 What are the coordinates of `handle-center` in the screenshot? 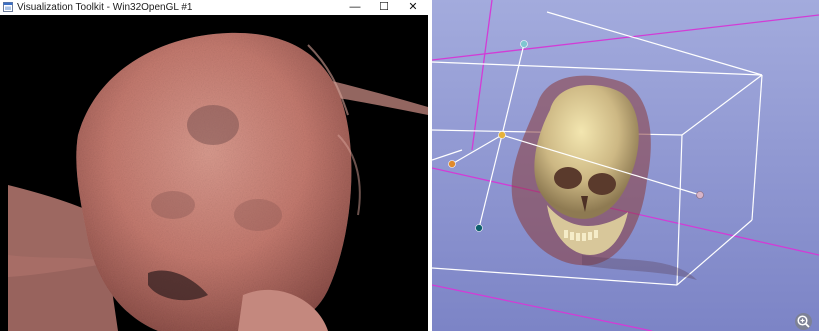 It's located at (502, 135).